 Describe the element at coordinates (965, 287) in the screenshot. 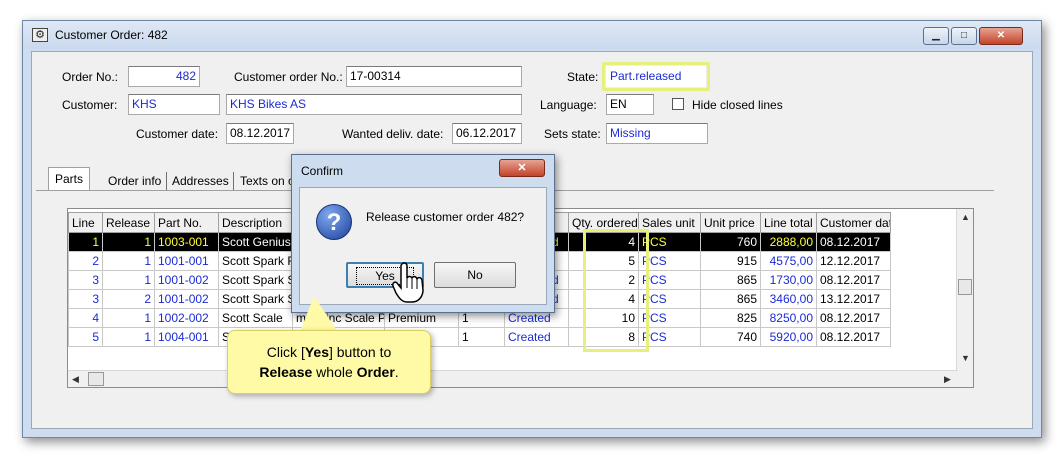

I see `vertical-scroll-thumb` at that location.